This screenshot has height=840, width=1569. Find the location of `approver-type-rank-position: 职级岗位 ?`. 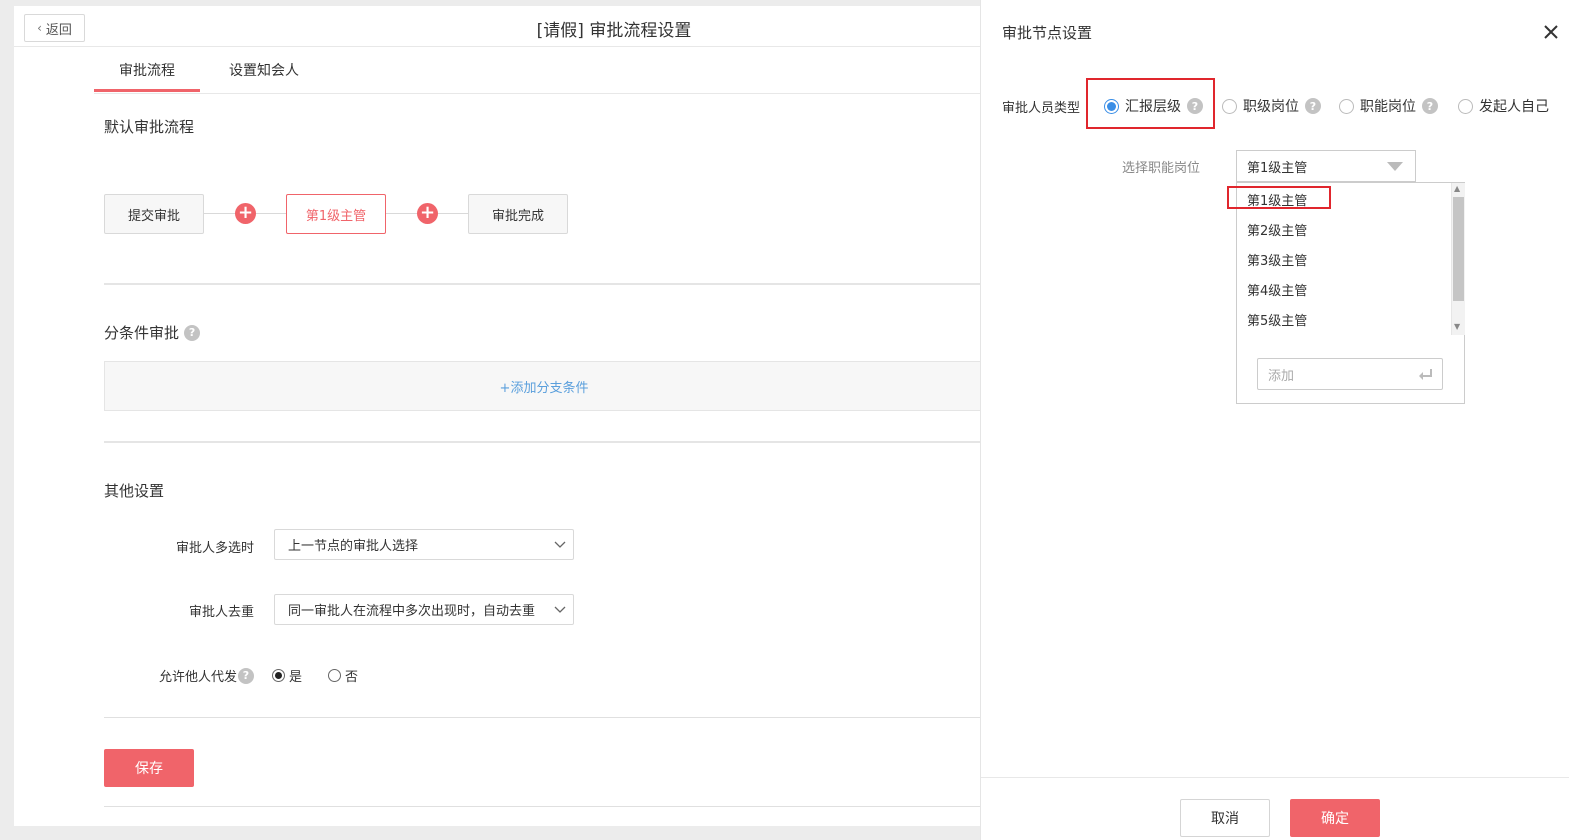

approver-type-rank-position: 职级岗位 ? is located at coordinates (1271, 106).